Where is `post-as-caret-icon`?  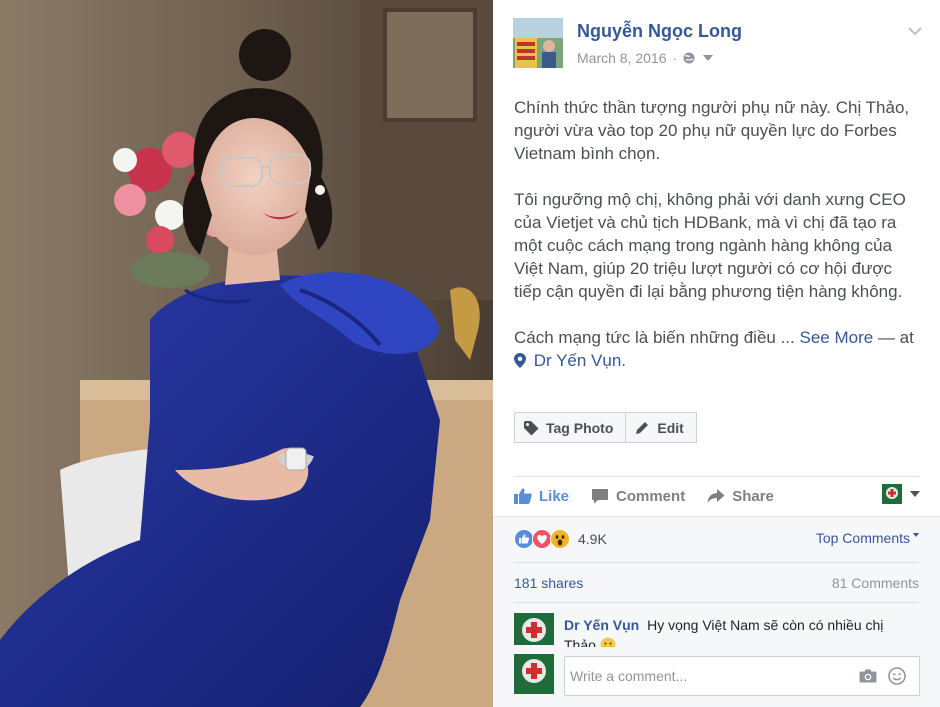
post-as-caret-icon is located at coordinates (915, 494).